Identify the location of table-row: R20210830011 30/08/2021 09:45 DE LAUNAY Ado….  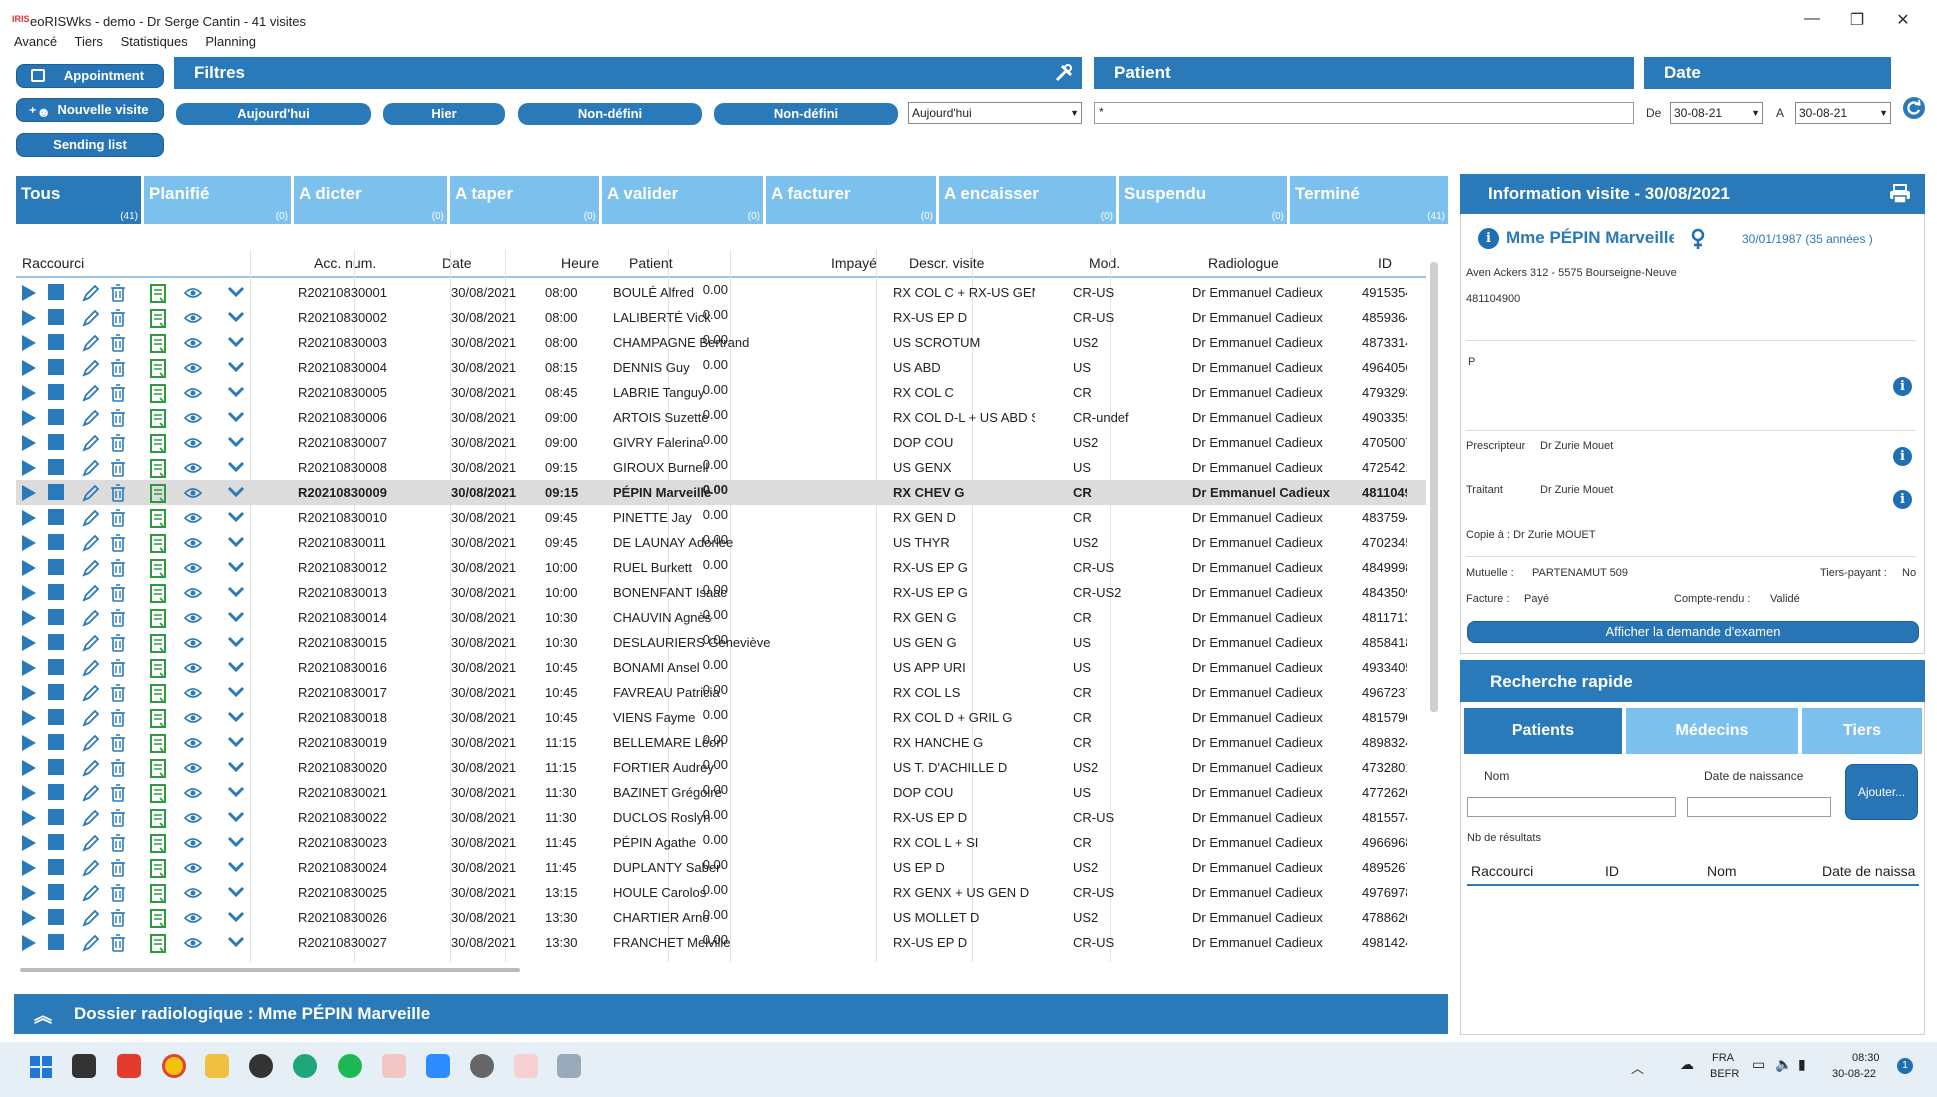
(721, 542).